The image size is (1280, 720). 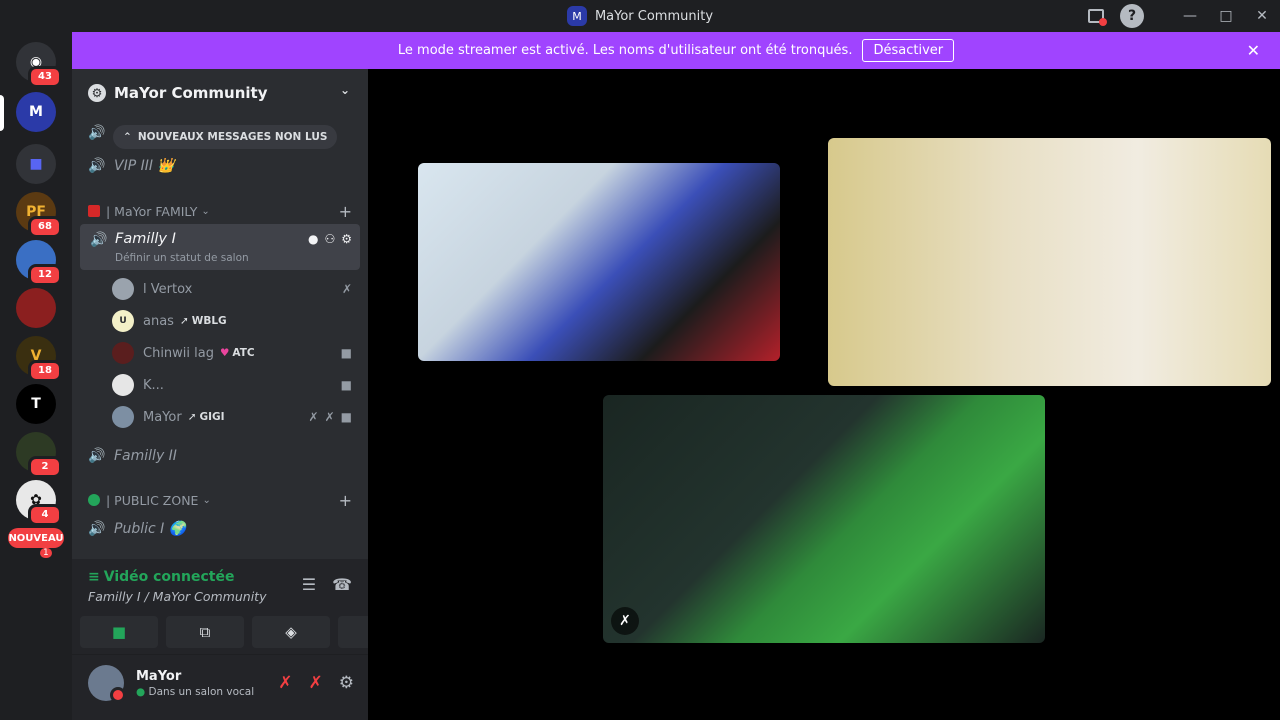 I want to click on member-tag: ♥ ATC, so click(x=237, y=353).